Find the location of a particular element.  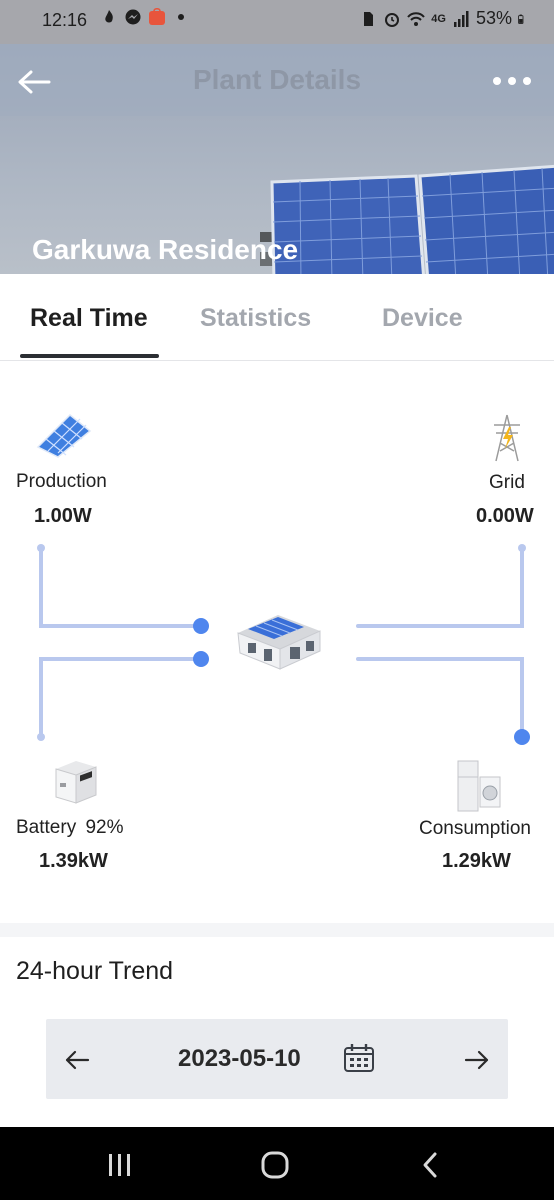

battery-soc: 92% is located at coordinates (104, 827).